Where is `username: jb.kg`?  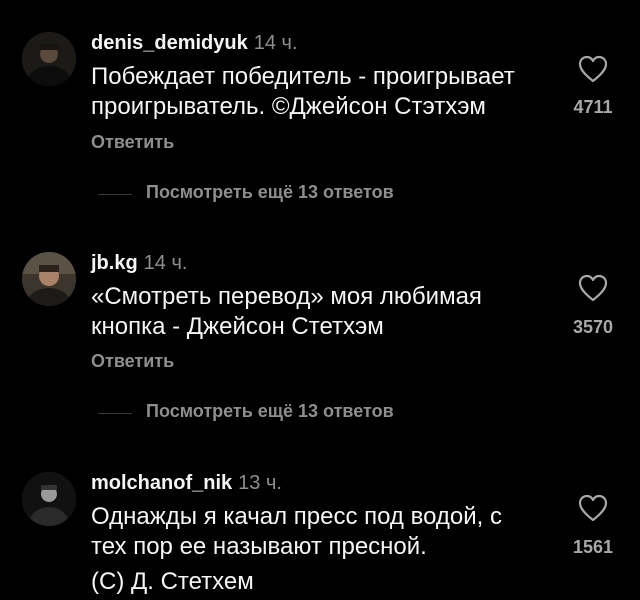
username: jb.kg is located at coordinates (114, 263).